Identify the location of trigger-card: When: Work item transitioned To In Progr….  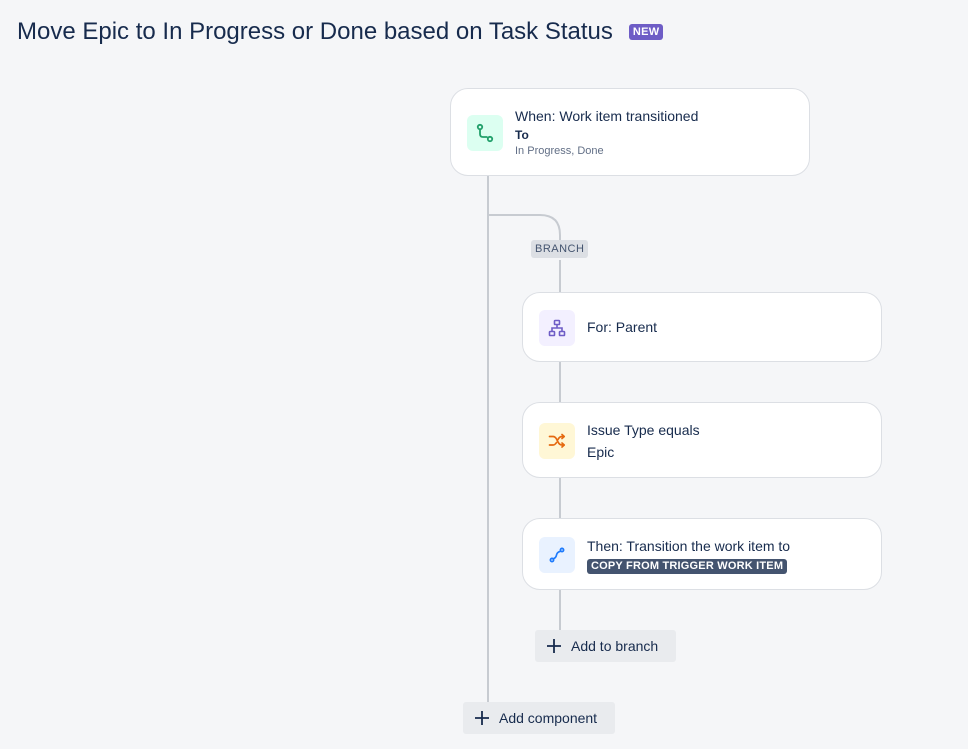
(630, 132).